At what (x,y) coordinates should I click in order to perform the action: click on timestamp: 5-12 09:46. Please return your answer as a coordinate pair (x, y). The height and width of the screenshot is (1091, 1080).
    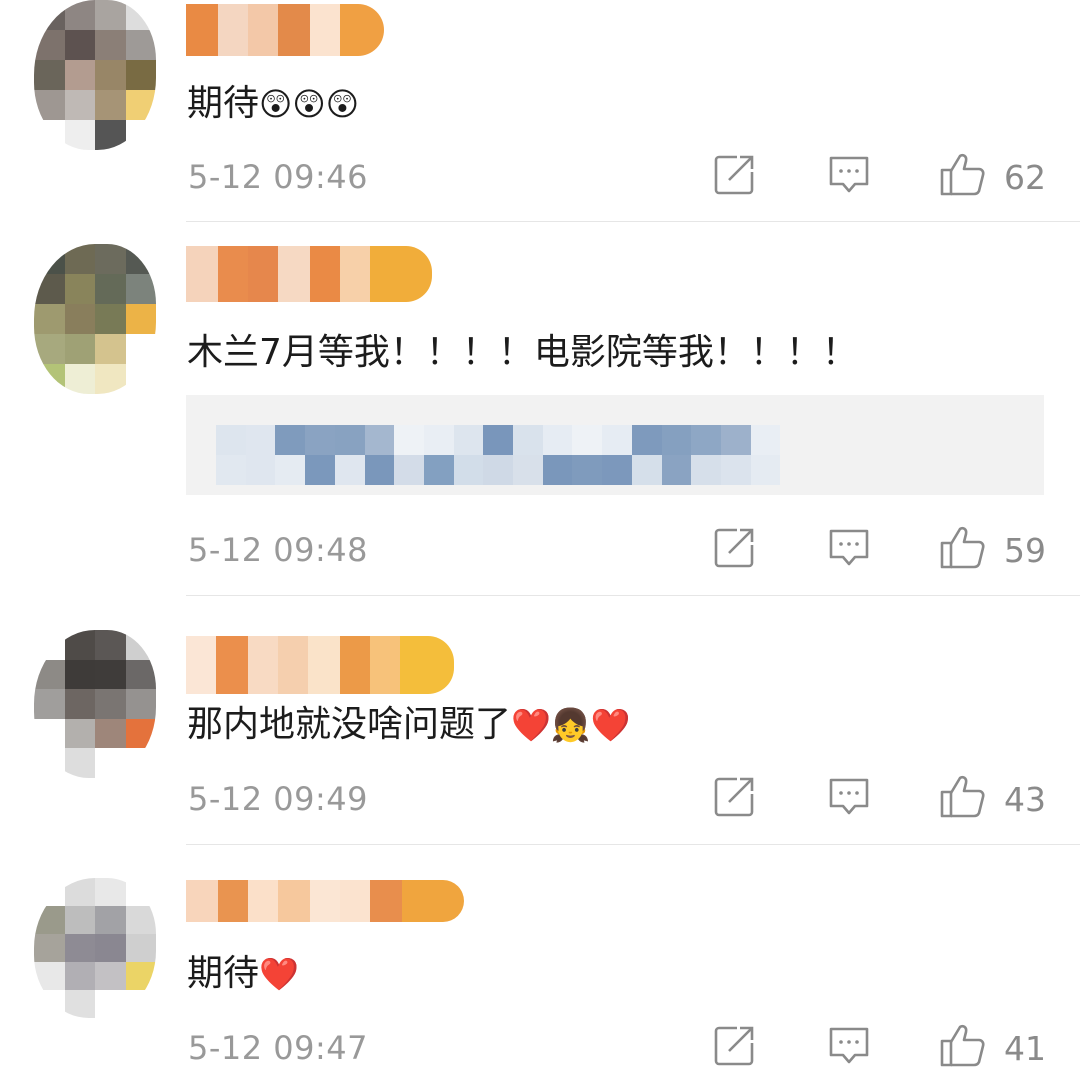
    Looking at the image, I should click on (278, 177).